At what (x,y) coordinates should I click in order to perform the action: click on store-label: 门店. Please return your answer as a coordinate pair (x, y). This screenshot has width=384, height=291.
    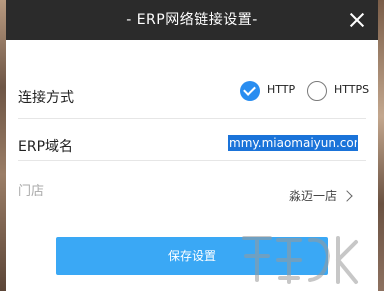
    Looking at the image, I should click on (31, 191).